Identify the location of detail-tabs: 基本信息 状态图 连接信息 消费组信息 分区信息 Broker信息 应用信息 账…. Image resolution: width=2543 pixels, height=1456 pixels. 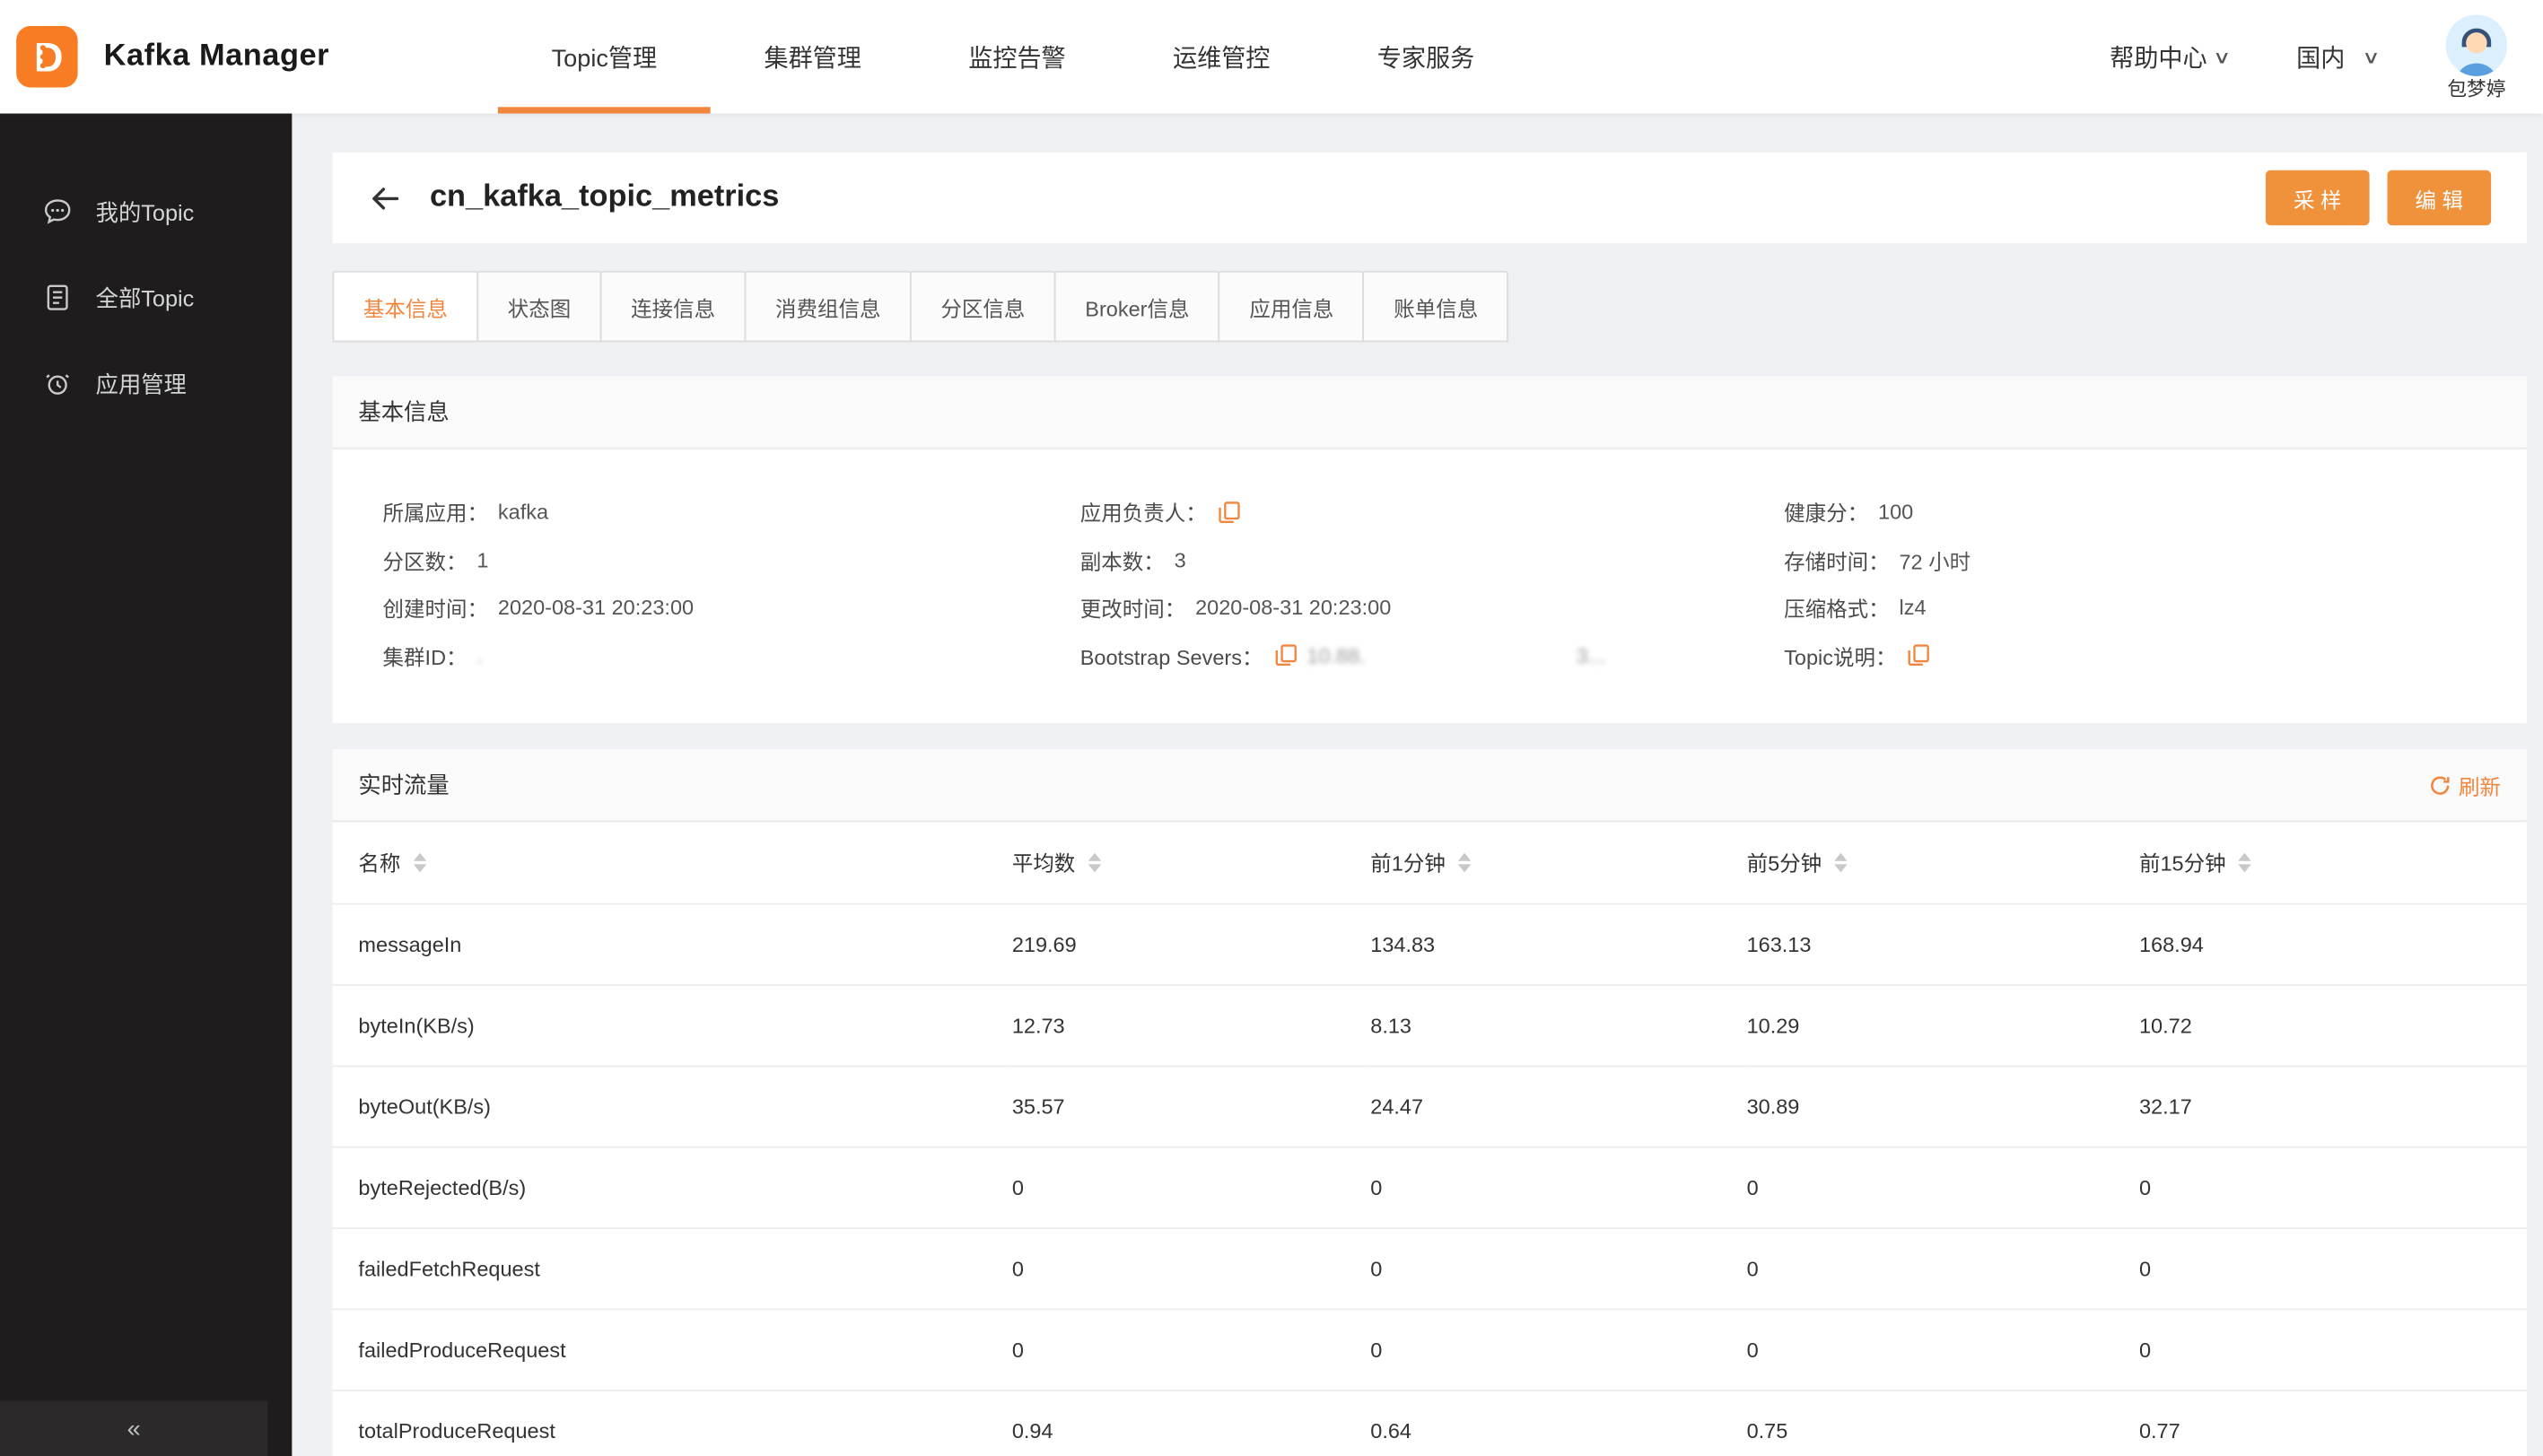
(1429, 306).